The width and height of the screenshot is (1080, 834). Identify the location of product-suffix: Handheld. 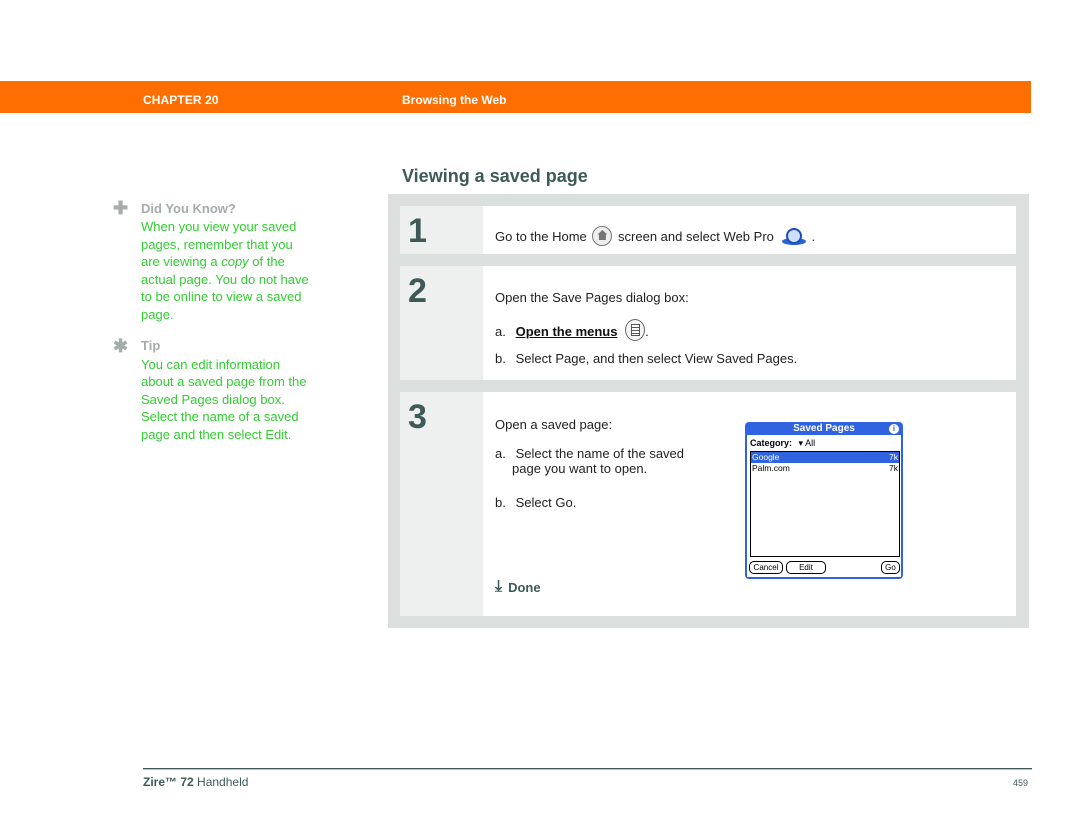
(221, 782).